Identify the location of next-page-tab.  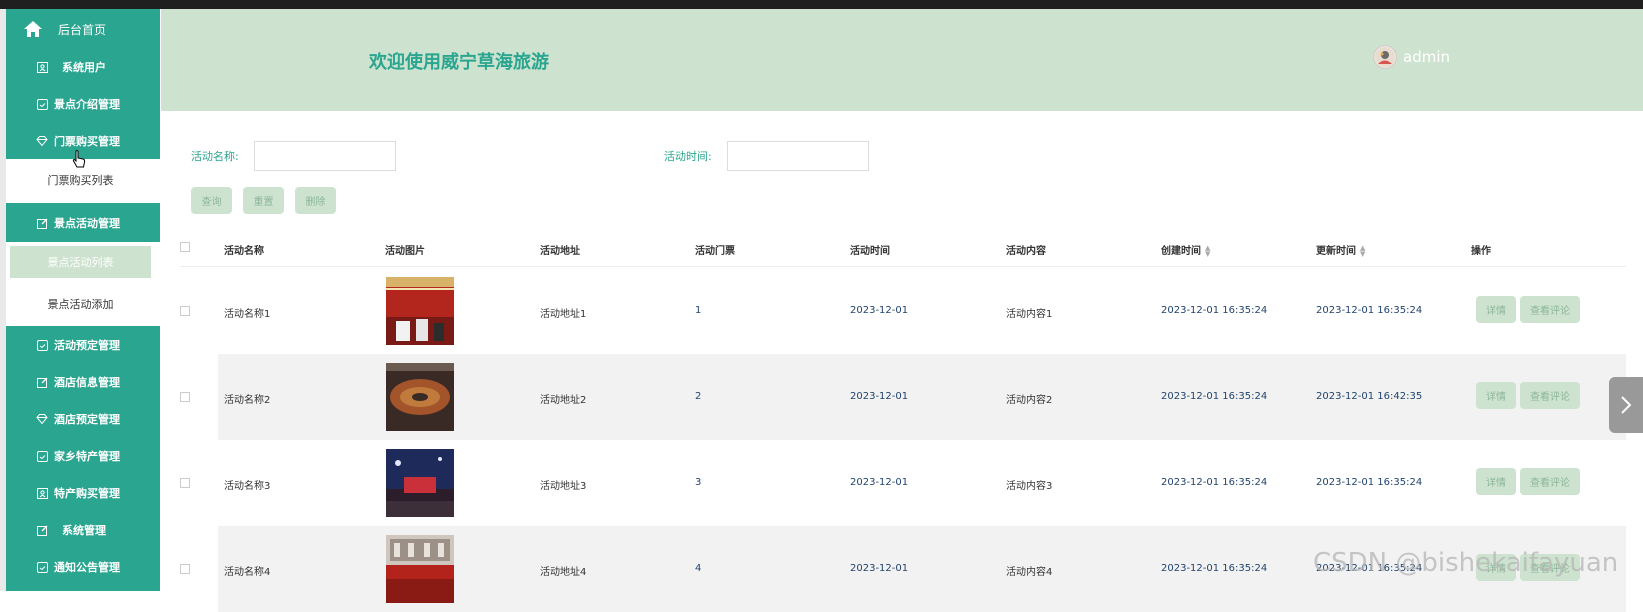
(1626, 405).